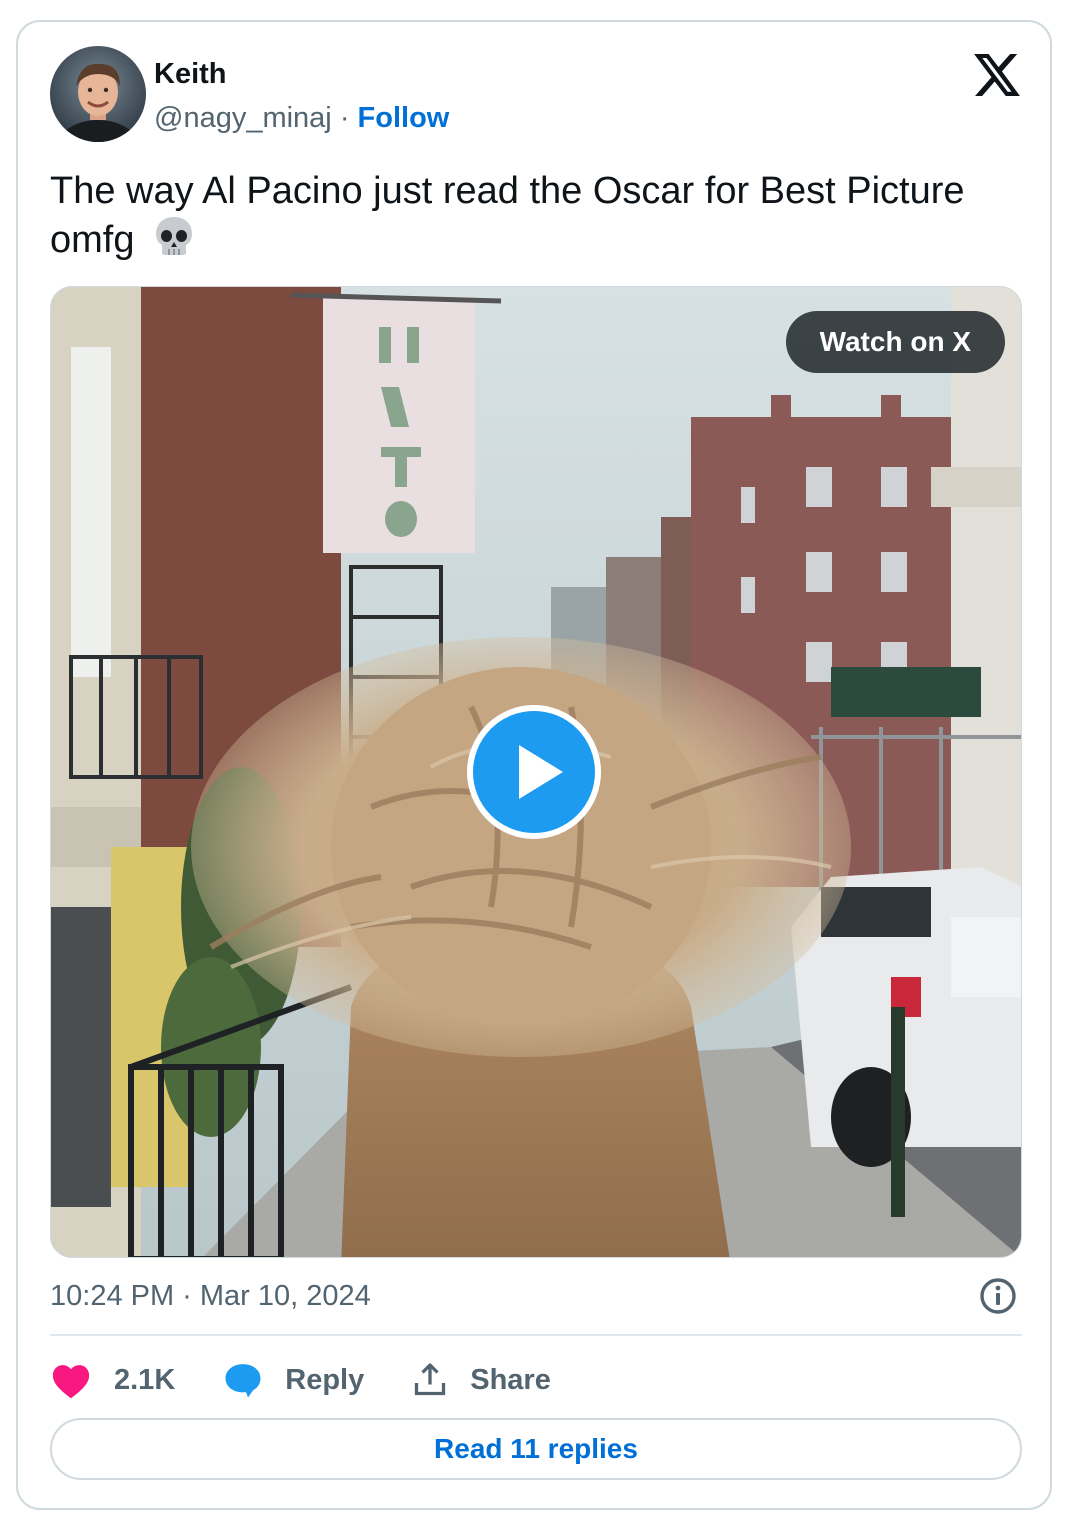 The image size is (1070, 1540). What do you see at coordinates (243, 1381) in the screenshot?
I see `reply-bubble-icon` at bounding box center [243, 1381].